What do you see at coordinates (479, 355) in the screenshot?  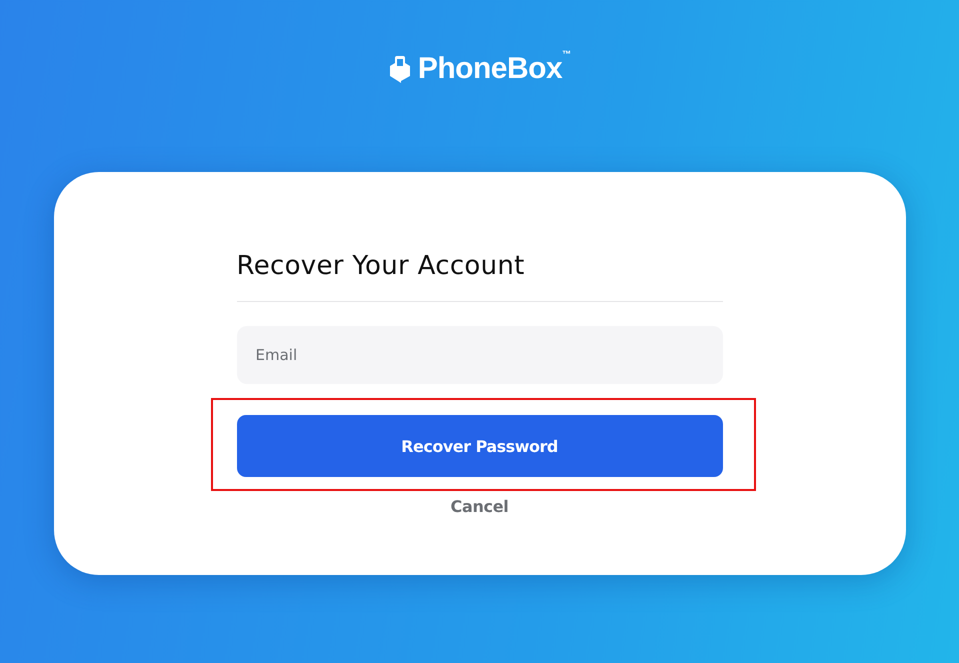 I see `email-field: Email` at bounding box center [479, 355].